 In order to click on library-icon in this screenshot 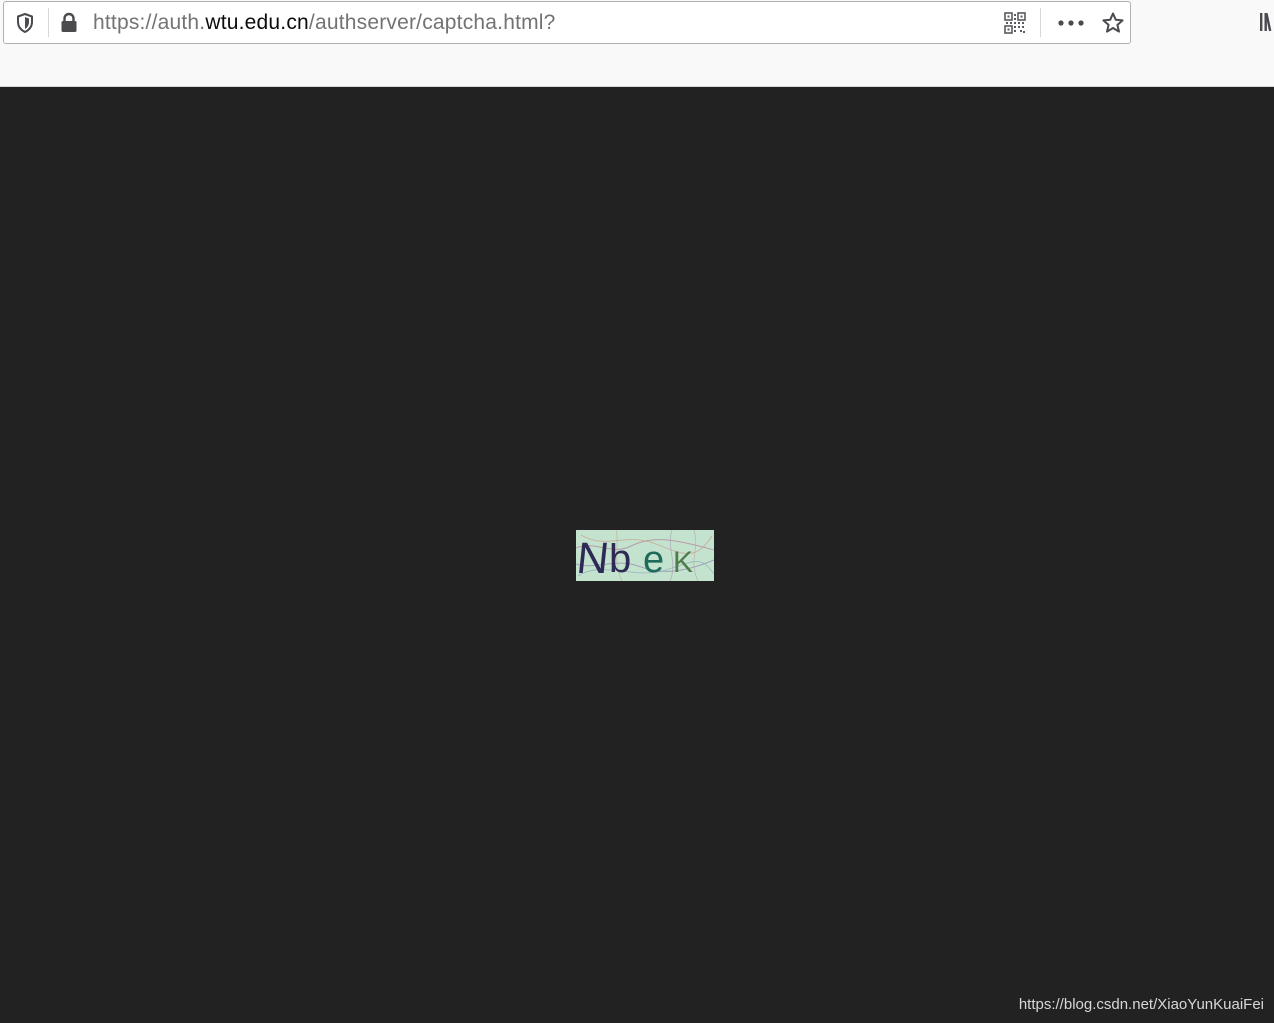, I will do `click(1266, 22)`.